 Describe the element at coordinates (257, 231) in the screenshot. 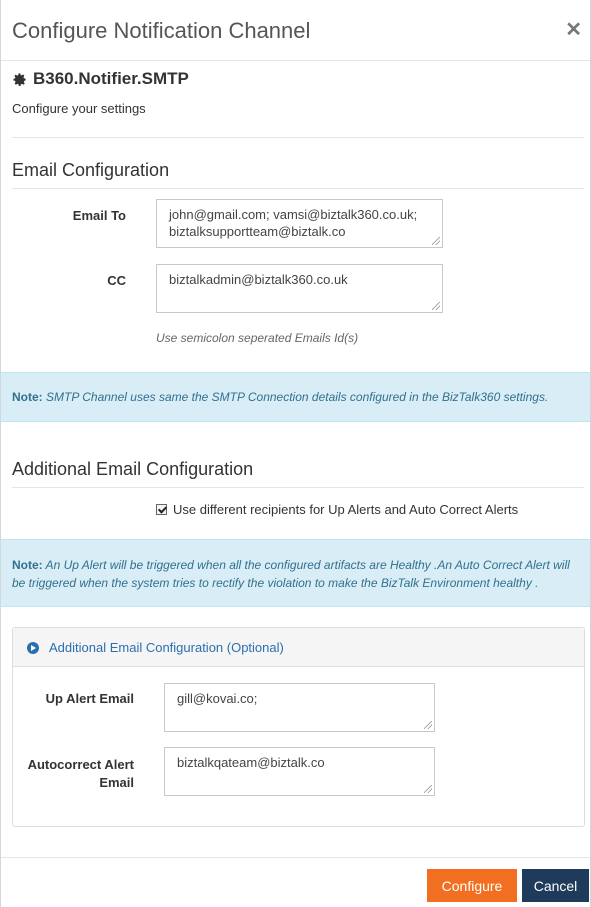

I see `email-to-line-2: biztalksupportteam@biztalk.co` at that location.